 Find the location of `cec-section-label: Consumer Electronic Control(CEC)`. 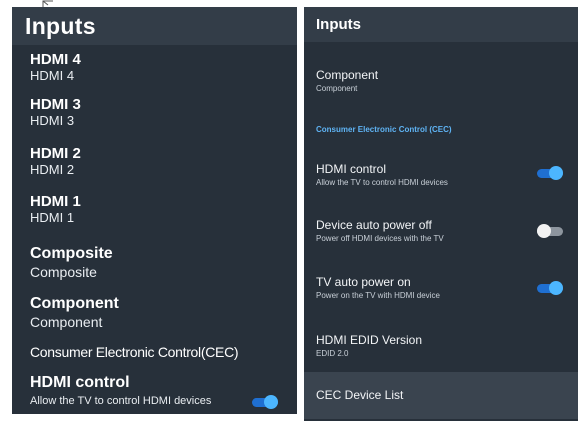

cec-section-label: Consumer Electronic Control(CEC) is located at coordinates (134, 352).